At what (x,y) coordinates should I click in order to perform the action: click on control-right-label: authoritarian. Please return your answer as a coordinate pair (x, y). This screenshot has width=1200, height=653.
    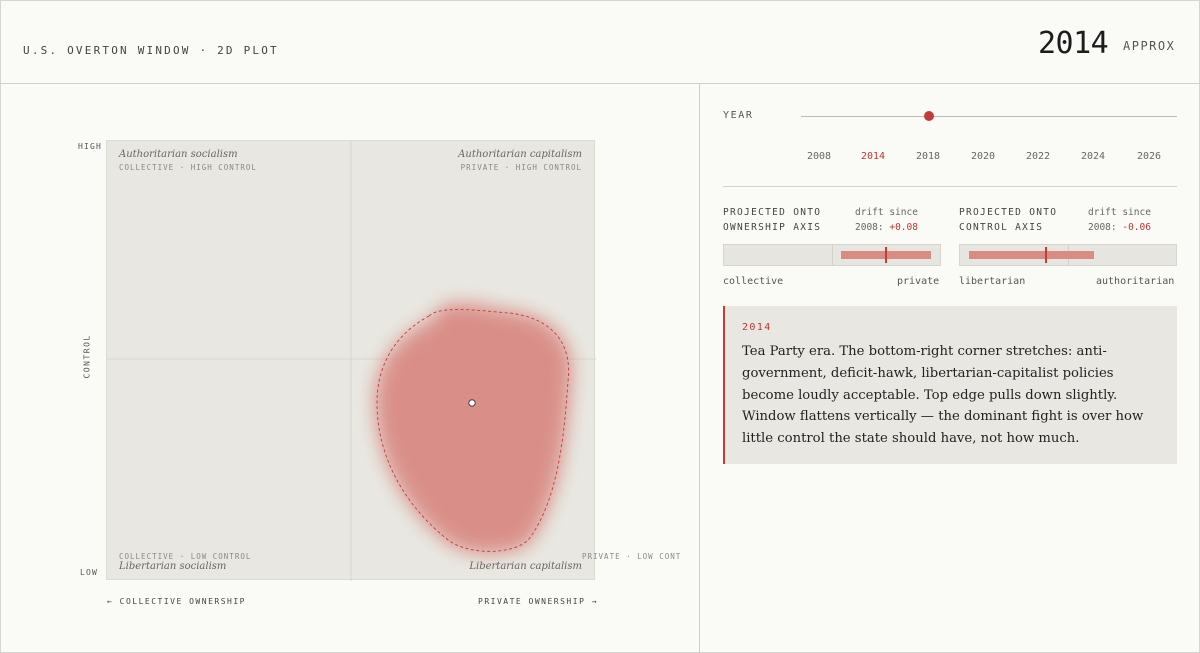
    Looking at the image, I should click on (1135, 281).